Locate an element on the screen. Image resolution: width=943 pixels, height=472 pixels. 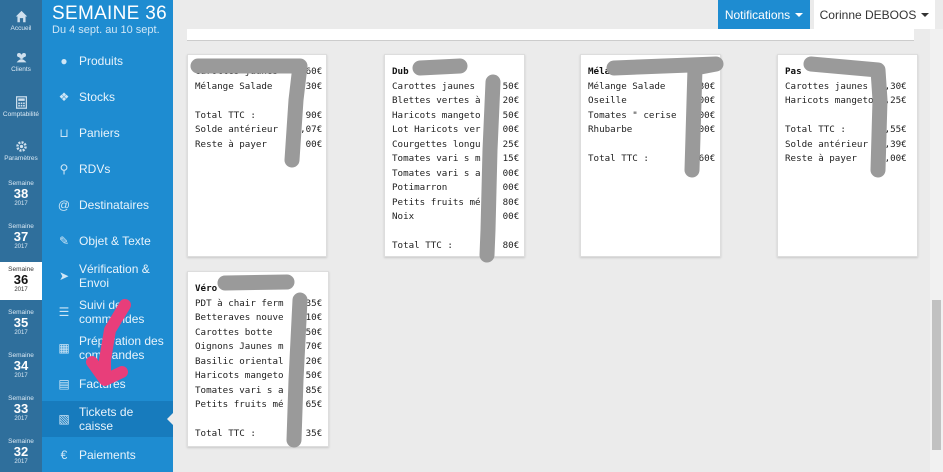
gear-icon is located at coordinates (21, 146).